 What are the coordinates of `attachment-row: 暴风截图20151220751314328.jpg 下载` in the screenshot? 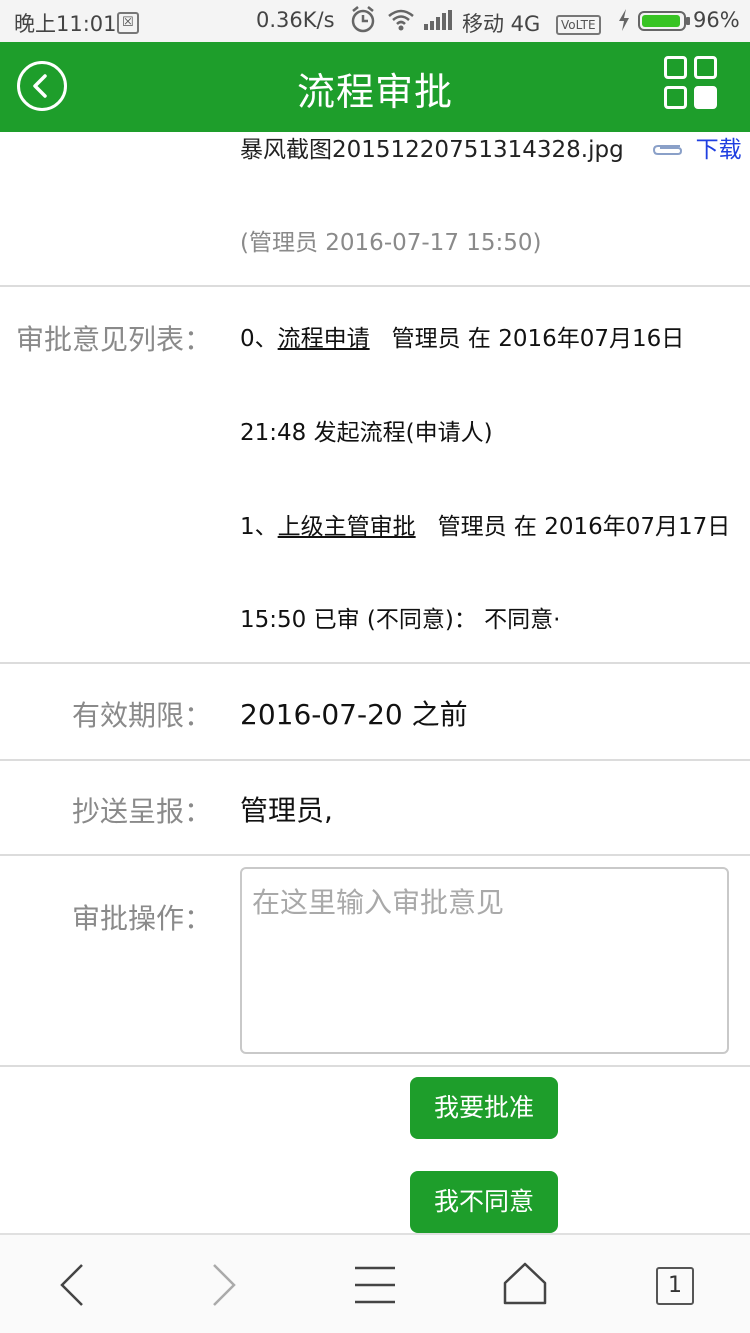 It's located at (491, 148).